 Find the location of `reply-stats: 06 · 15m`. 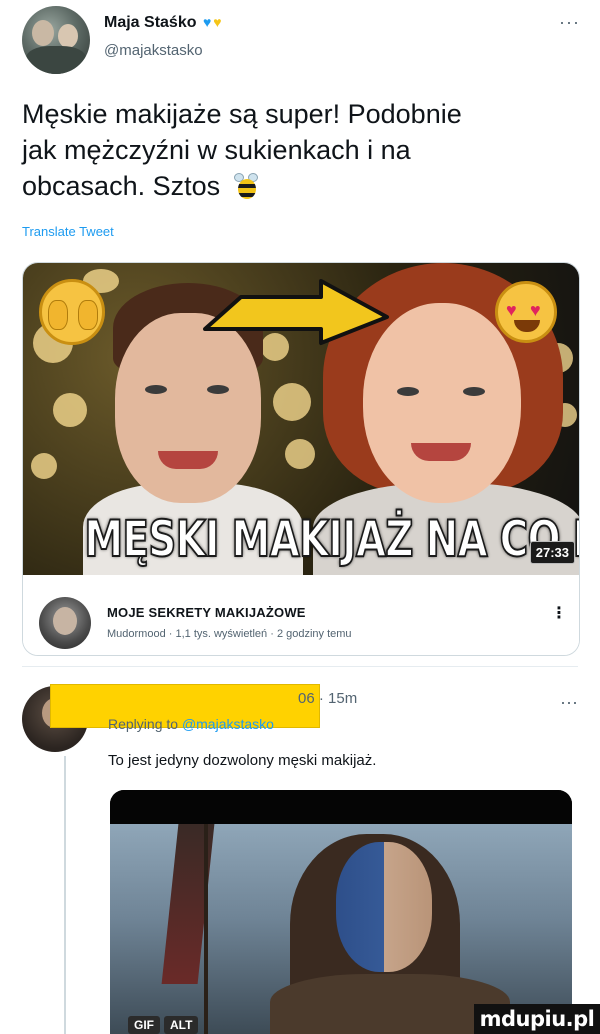

reply-stats: 06 · 15m is located at coordinates (328, 698).